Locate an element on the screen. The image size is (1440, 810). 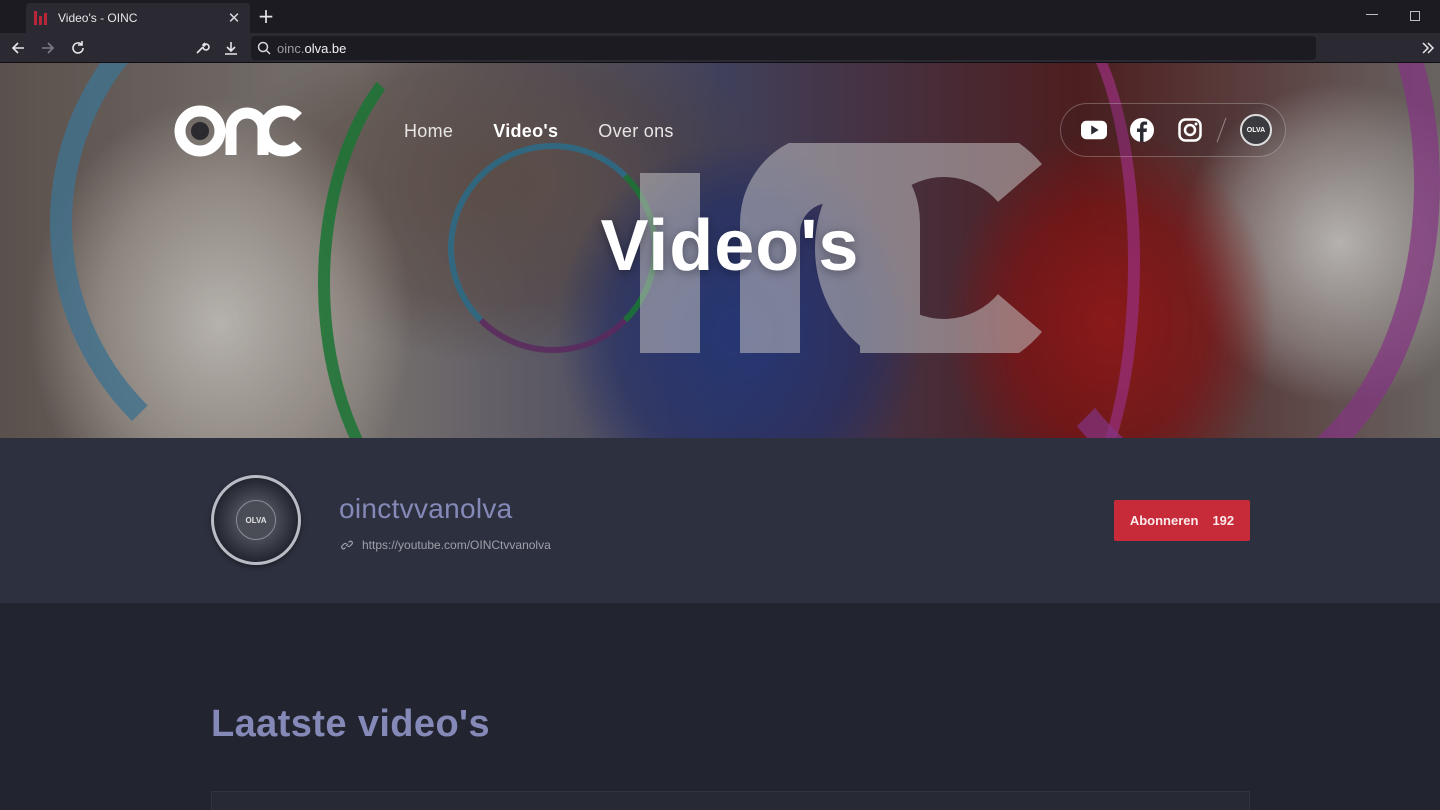
reload-icon is located at coordinates (78, 48).